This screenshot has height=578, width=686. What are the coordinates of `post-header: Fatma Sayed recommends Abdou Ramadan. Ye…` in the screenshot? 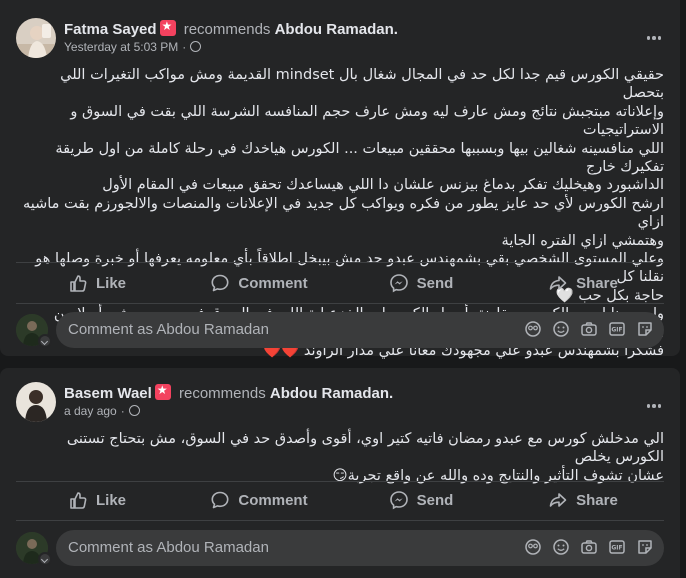 It's located at (340, 38).